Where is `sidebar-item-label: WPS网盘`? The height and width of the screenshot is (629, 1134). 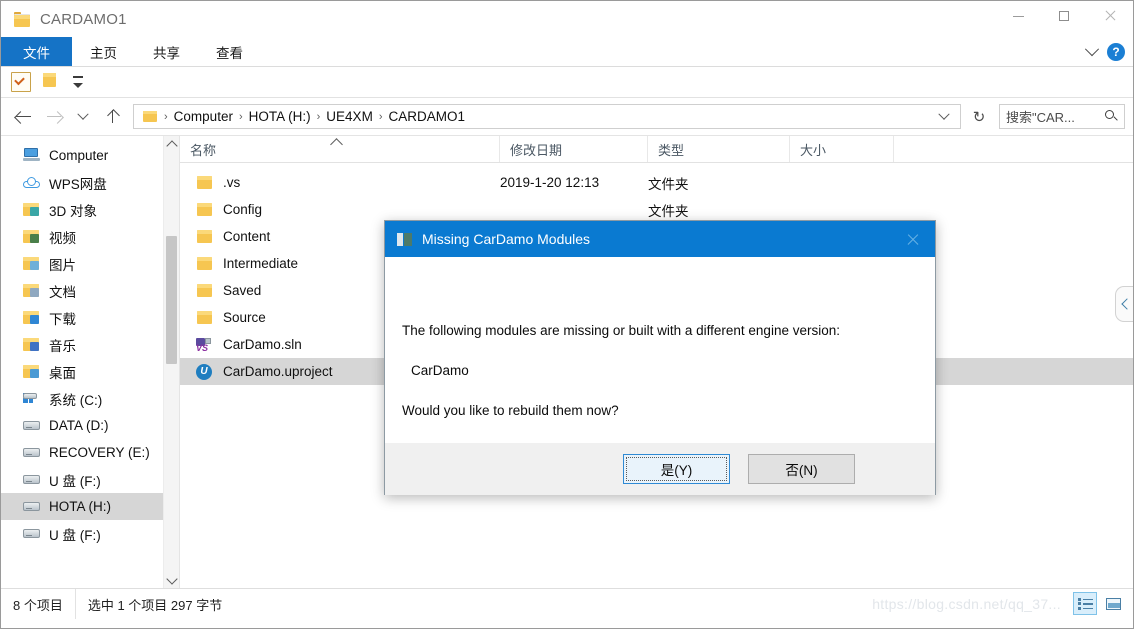
sidebar-item-label: WPS网盘 is located at coordinates (78, 184).